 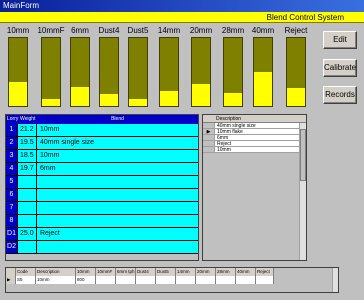 I want to click on description-text: Reject, so click(x=260, y=144).